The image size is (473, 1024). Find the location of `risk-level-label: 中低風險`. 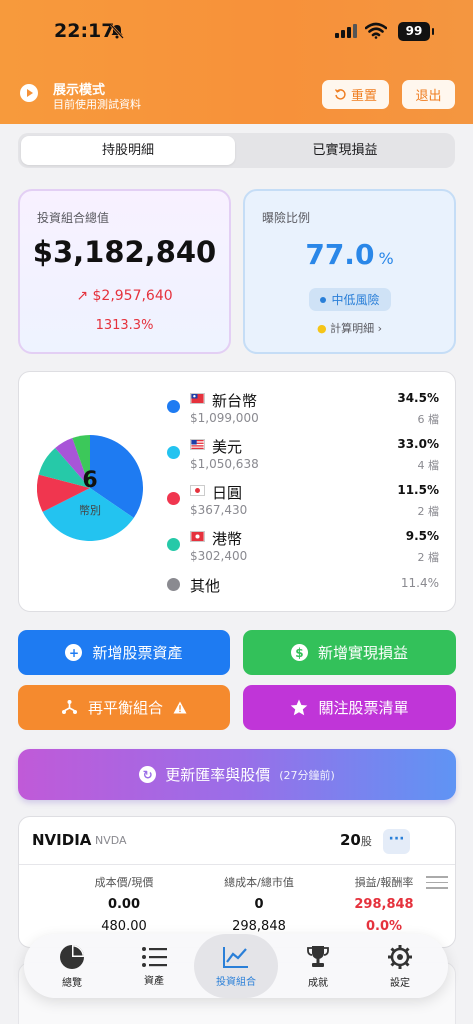

risk-level-label: 中低風險 is located at coordinates (355, 300).